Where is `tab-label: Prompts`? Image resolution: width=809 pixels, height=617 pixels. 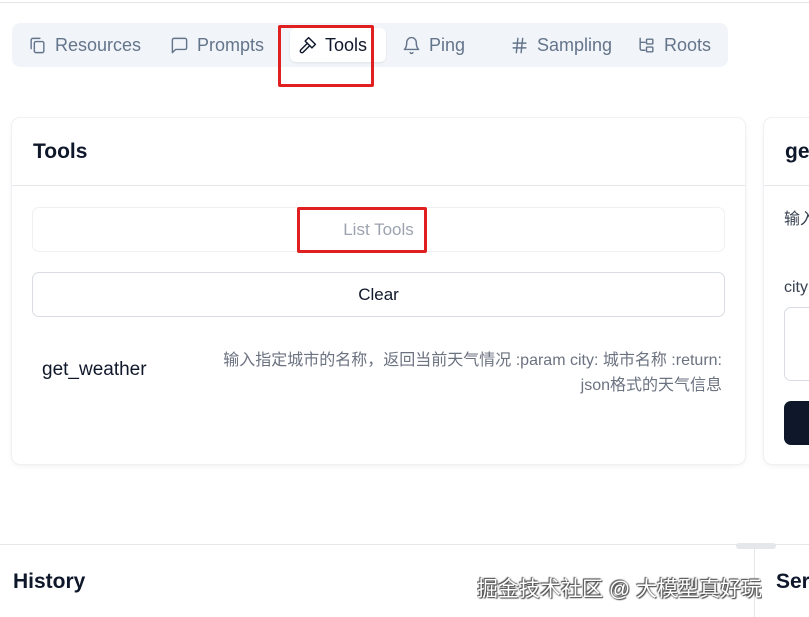 tab-label: Prompts is located at coordinates (231, 44).